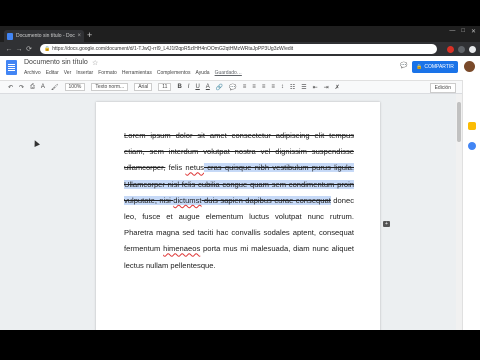 The image size is (480, 360). I want to click on undo-icon: ↶, so click(10, 87).